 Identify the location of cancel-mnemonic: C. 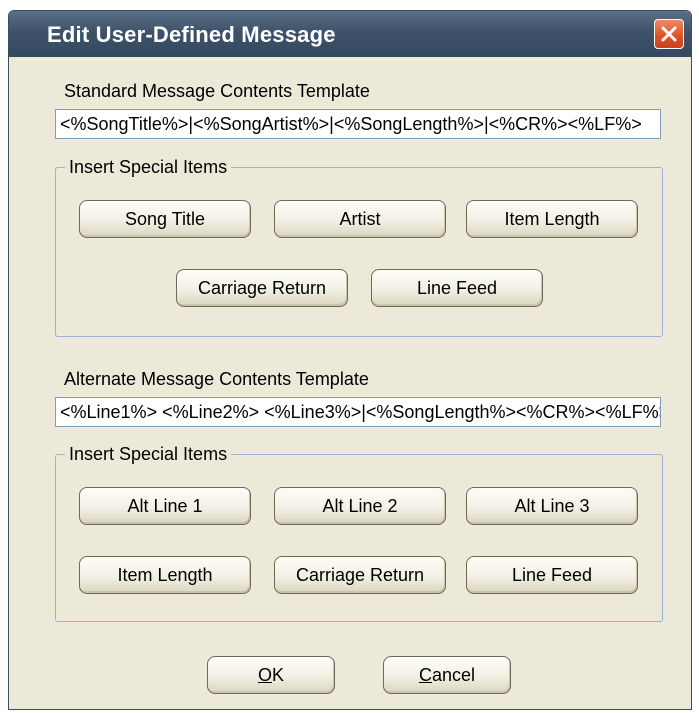
(425, 674).